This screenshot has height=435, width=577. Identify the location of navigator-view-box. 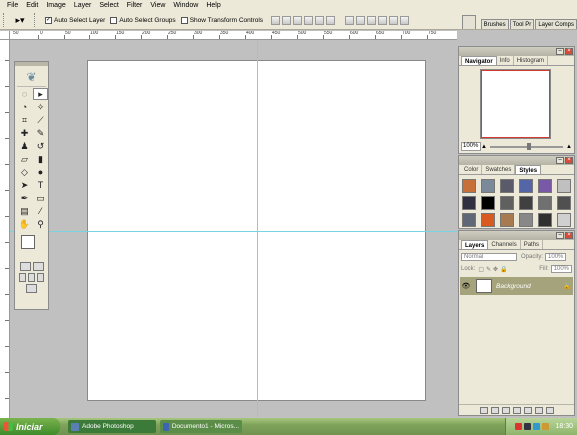
(515, 104).